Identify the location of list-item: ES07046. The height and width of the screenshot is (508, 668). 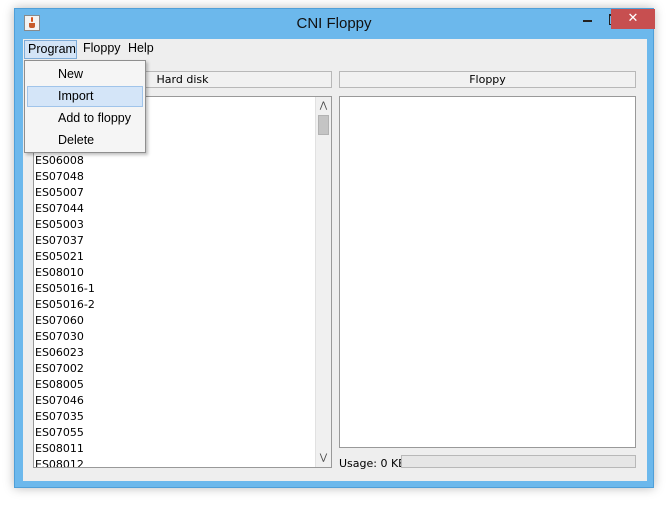
(59, 401).